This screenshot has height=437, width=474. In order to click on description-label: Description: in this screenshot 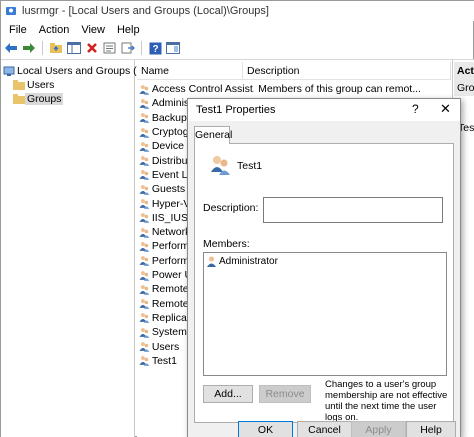, I will do `click(231, 208)`.